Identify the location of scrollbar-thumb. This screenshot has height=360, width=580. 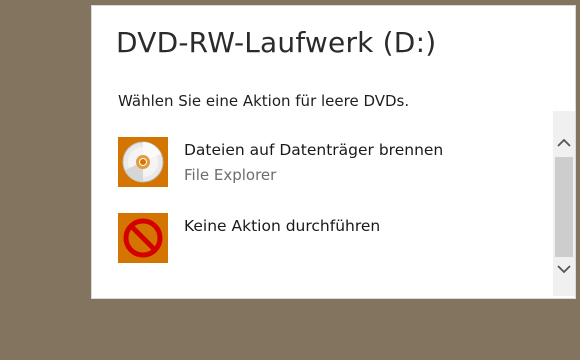
(564, 207).